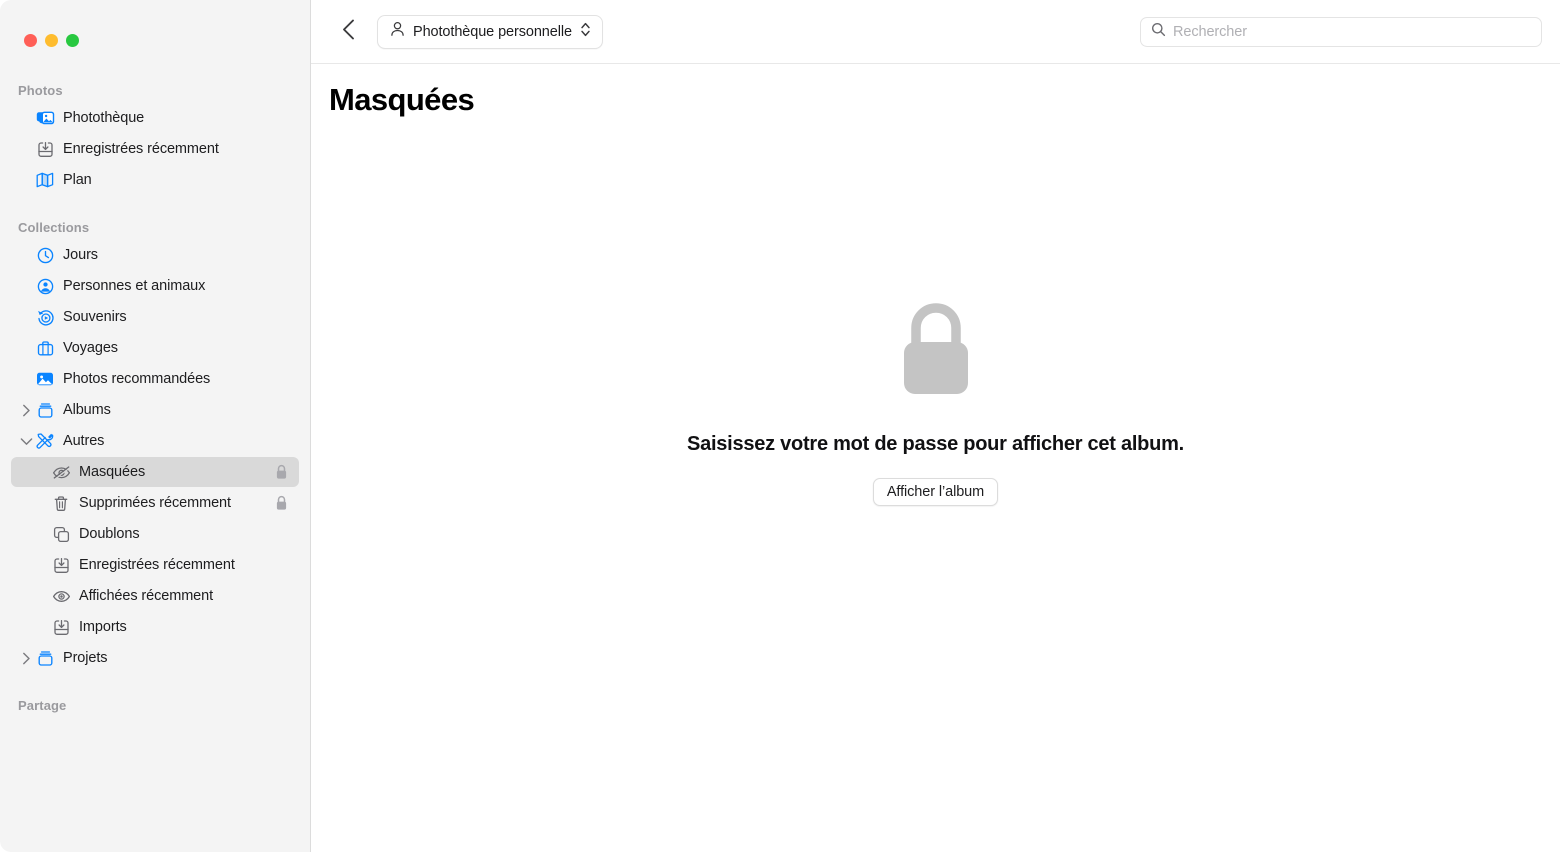  I want to click on sidebar-item-label: Photos recommandées, so click(137, 379).